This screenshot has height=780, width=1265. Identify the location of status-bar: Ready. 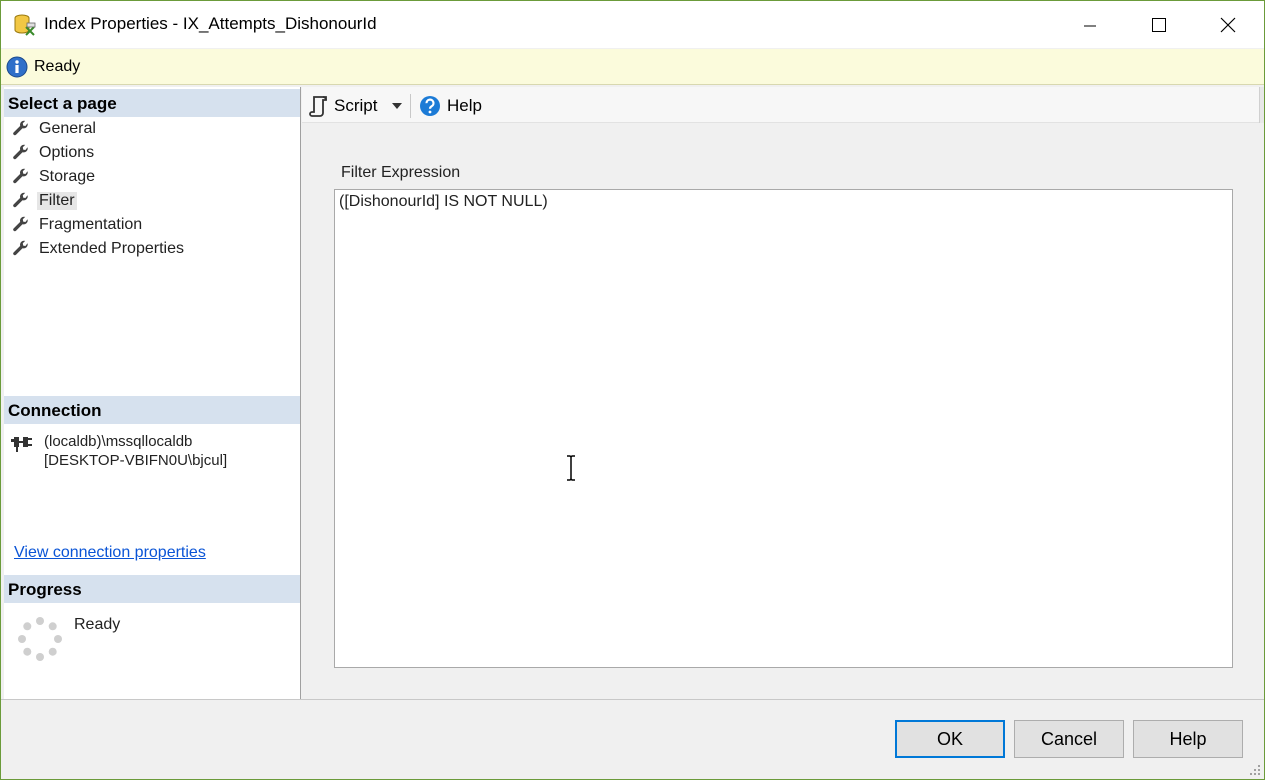
(632, 67).